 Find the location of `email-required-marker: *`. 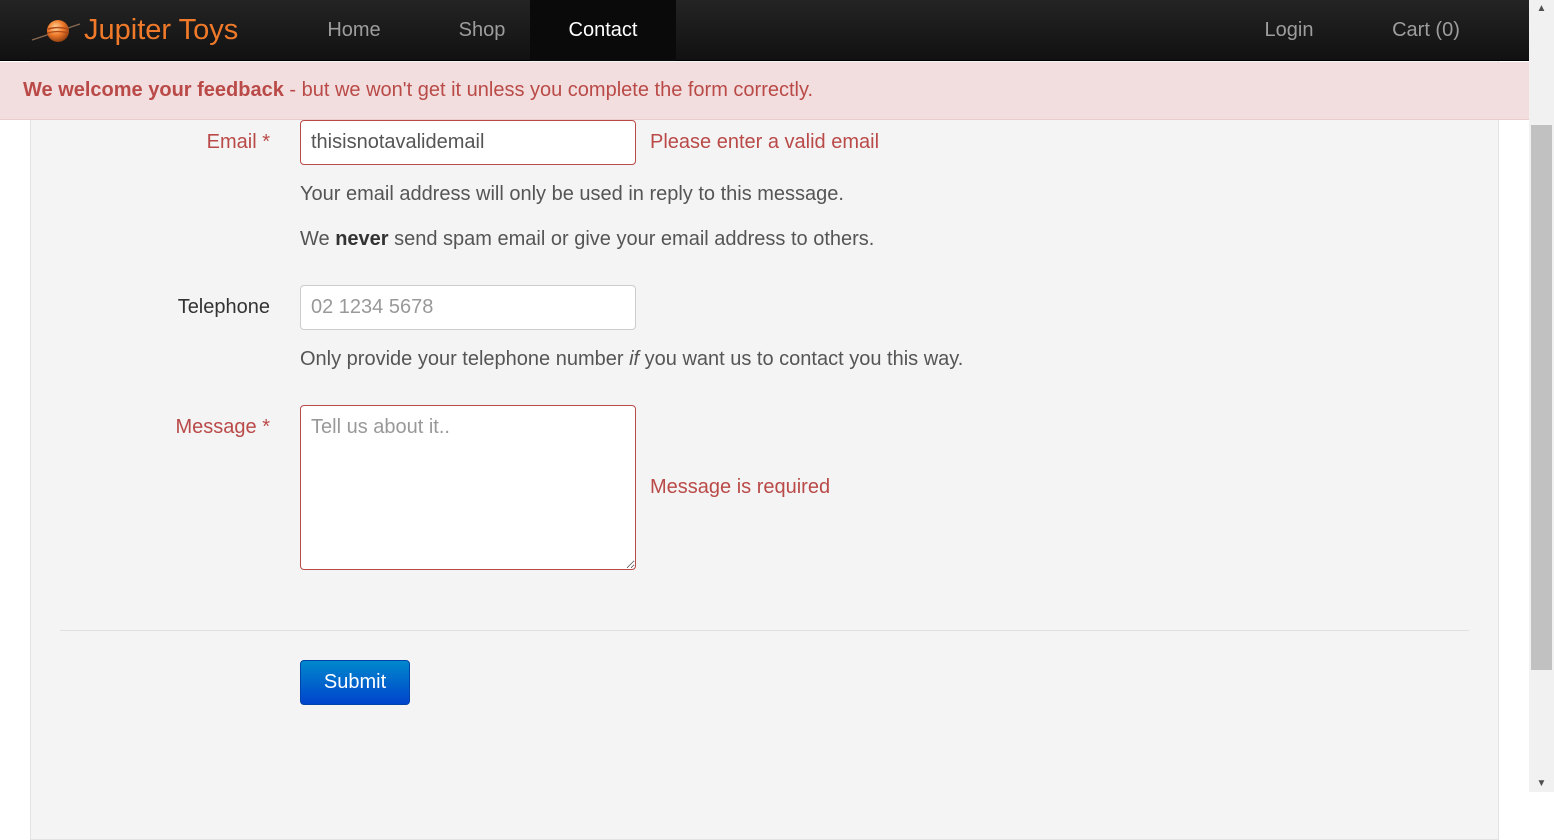

email-required-marker: * is located at coordinates (266, 142).